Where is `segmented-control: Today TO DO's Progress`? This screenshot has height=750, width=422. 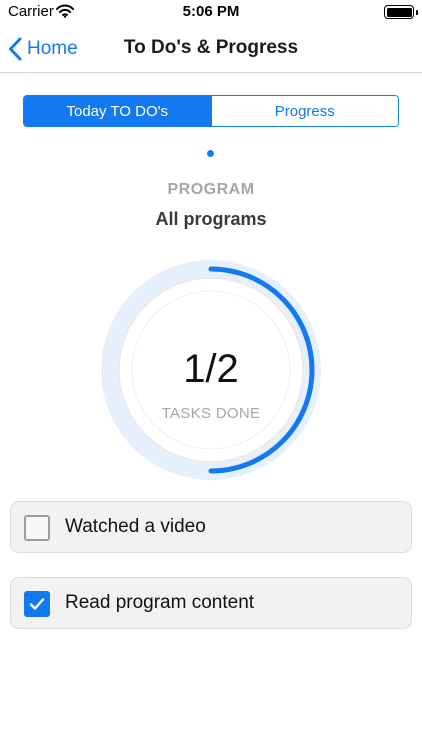
segmented-control: Today TO DO's Progress is located at coordinates (211, 111).